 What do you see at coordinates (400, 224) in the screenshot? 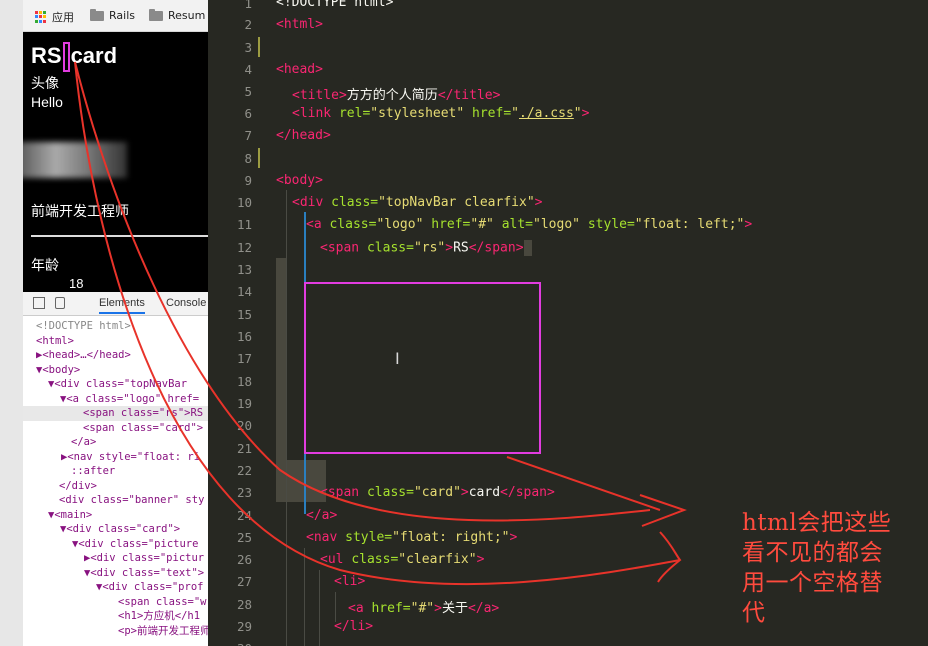
I see `code-token: "logo"` at bounding box center [400, 224].